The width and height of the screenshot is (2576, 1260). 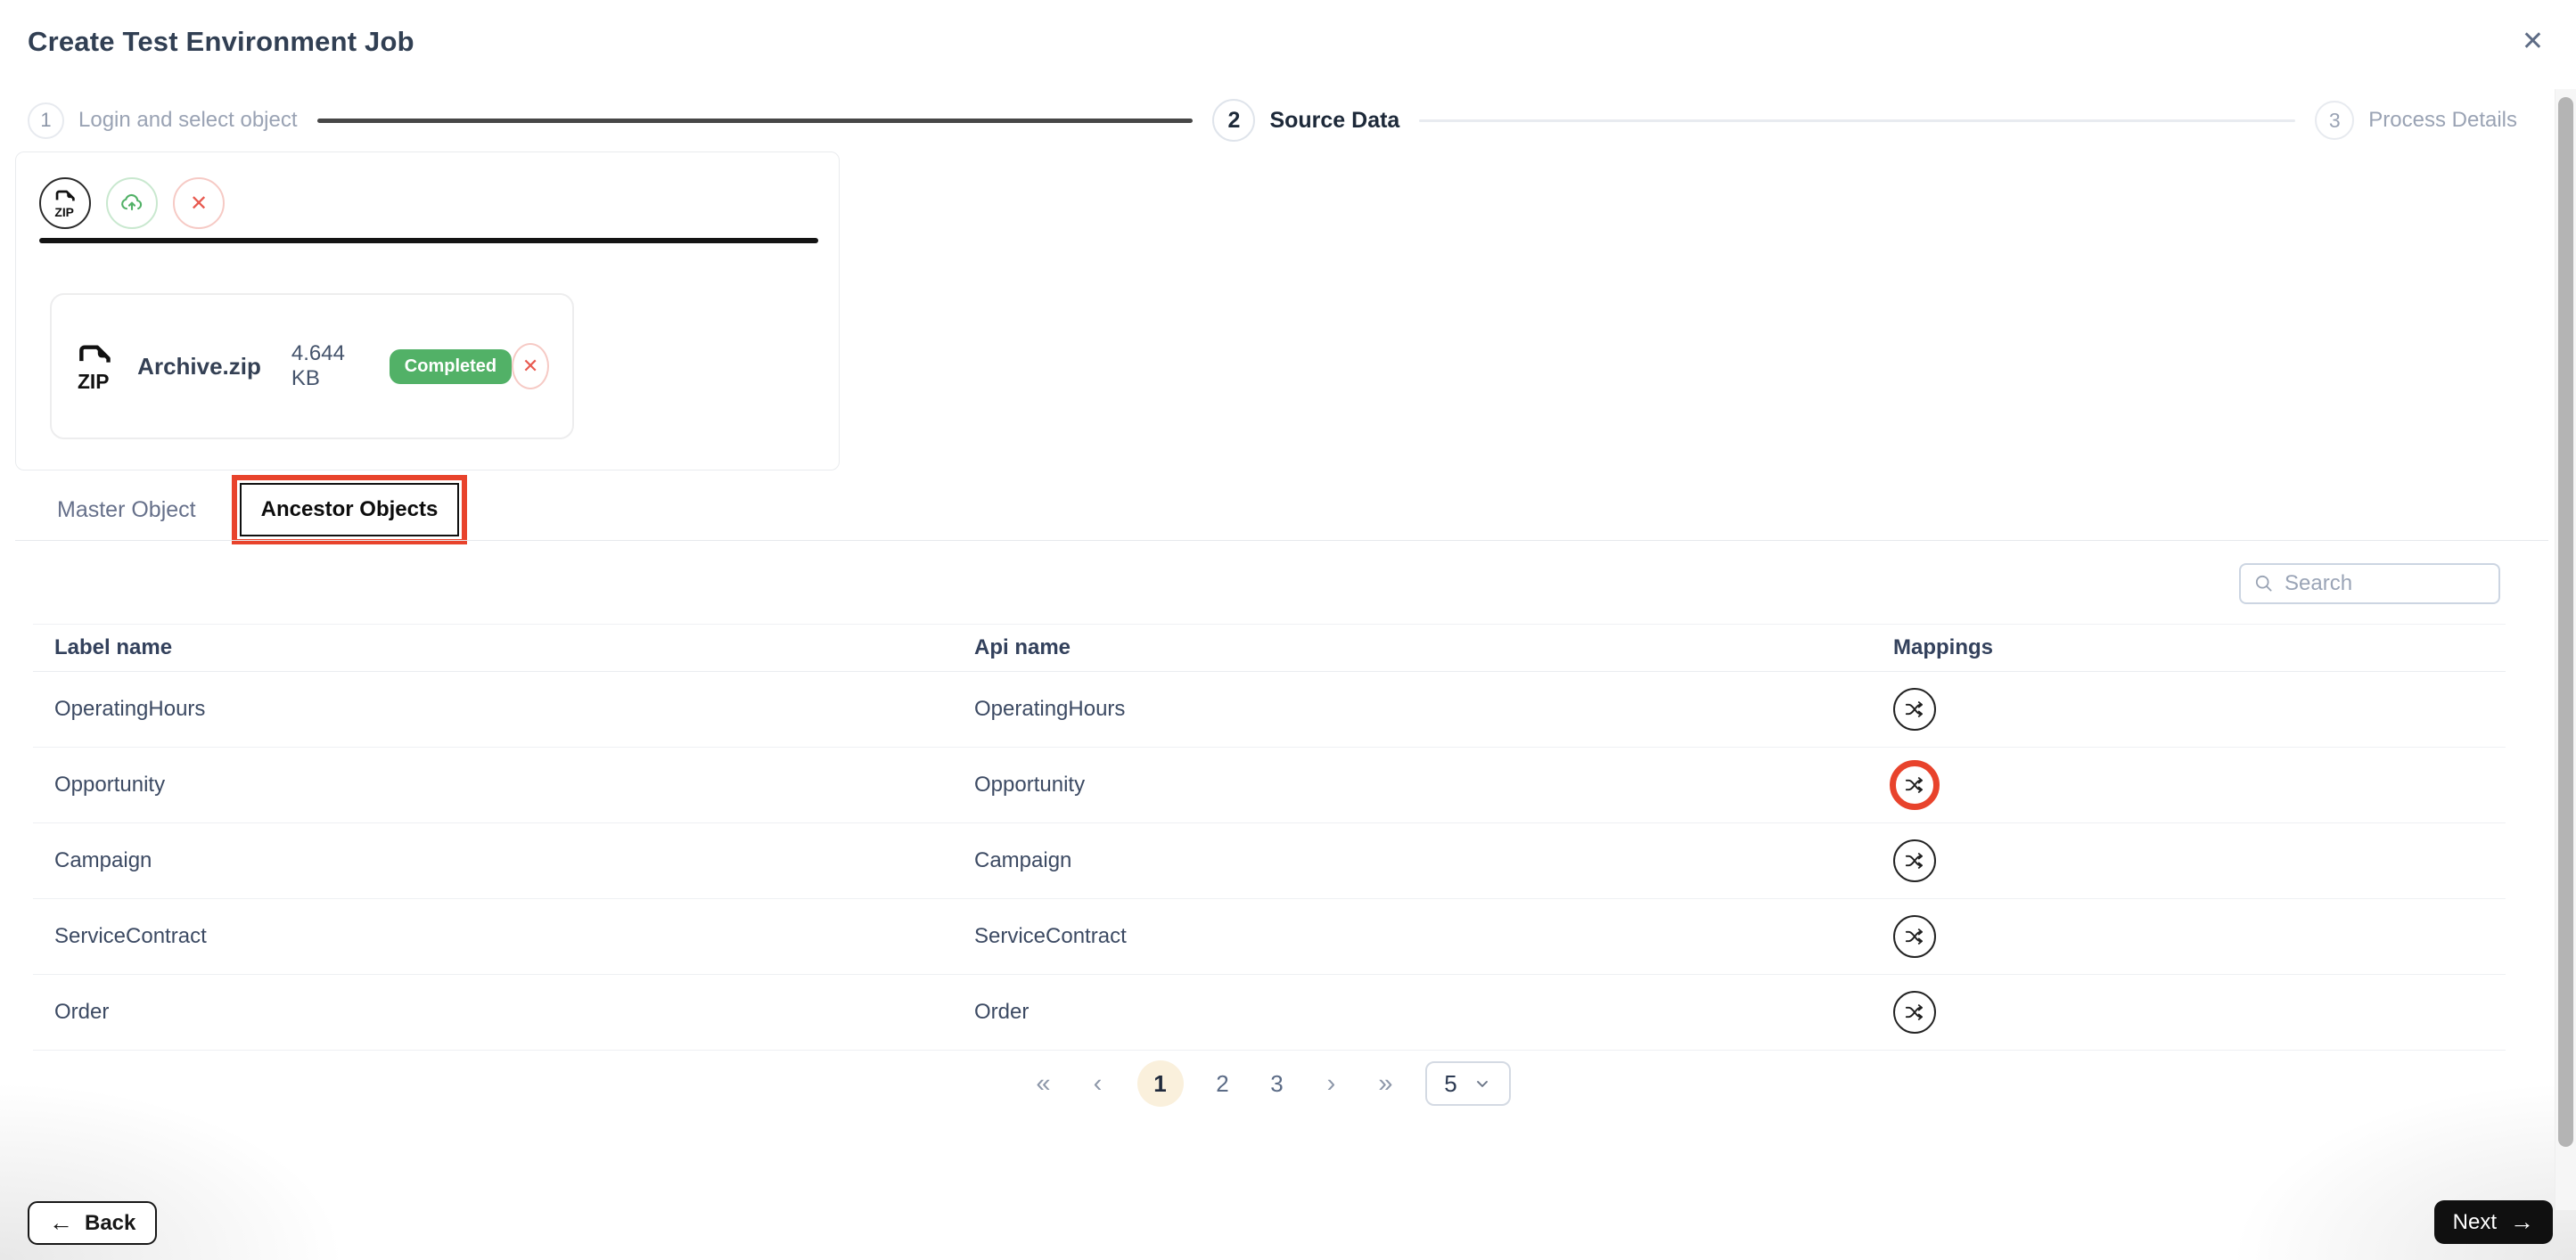 I want to click on back-button: ← Back, so click(x=93, y=1223).